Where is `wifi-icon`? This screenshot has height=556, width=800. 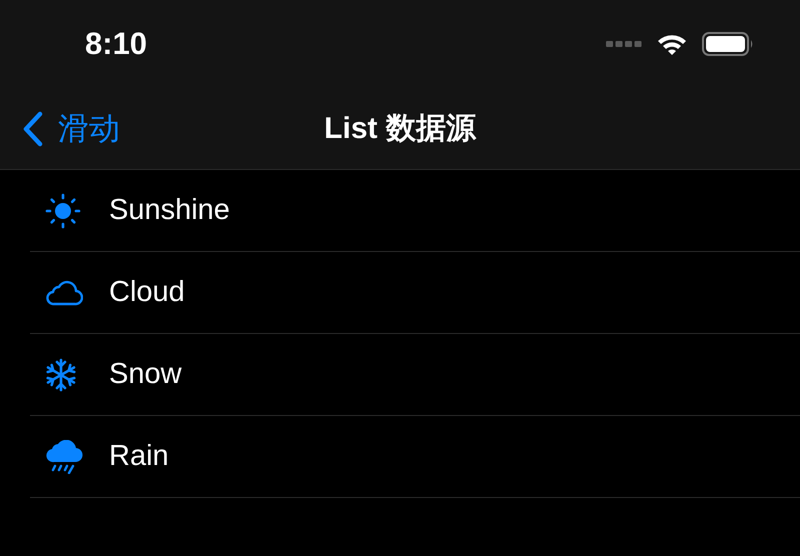
wifi-icon is located at coordinates (672, 44).